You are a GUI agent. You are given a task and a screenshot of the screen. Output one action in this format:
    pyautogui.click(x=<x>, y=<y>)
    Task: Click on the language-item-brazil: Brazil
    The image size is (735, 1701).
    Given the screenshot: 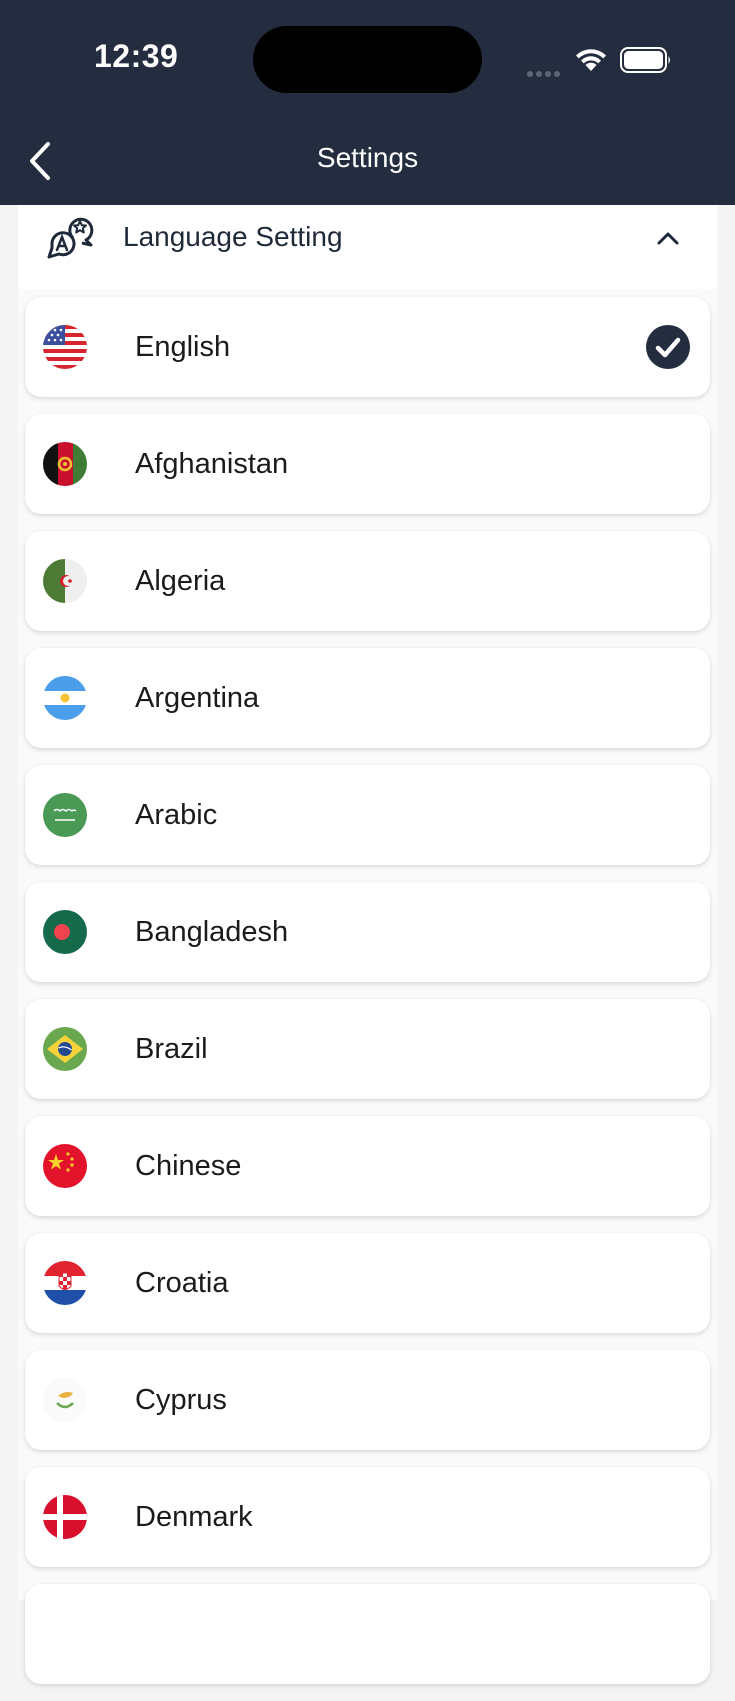 What is the action you would take?
    pyautogui.click(x=367, y=1049)
    